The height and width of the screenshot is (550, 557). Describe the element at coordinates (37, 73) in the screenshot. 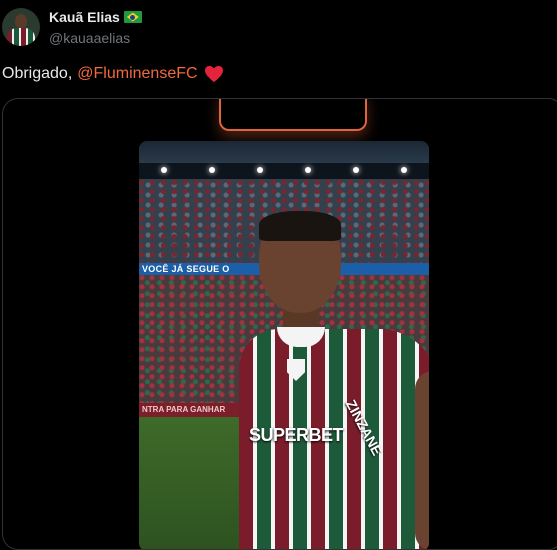

I see `tweet-body: Obrigado,` at that location.